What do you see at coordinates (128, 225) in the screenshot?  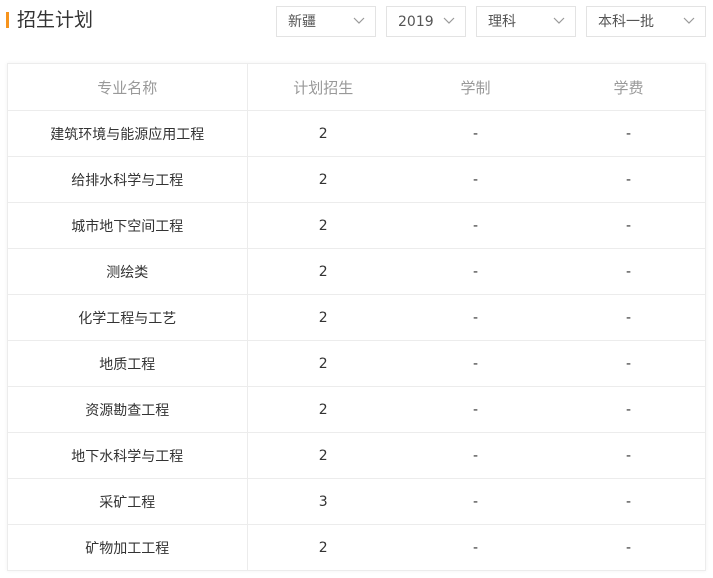 I see `major-cell: 城市地下空间工程` at bounding box center [128, 225].